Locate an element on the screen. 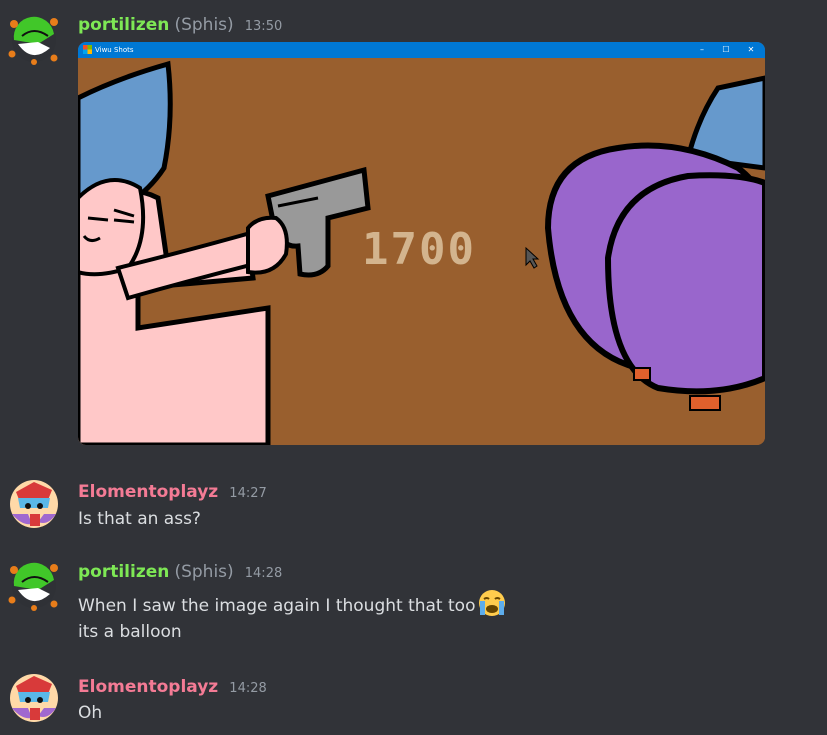 Image resolution: width=827 pixels, height=735 pixels. minimize-icon: – is located at coordinates (702, 49).